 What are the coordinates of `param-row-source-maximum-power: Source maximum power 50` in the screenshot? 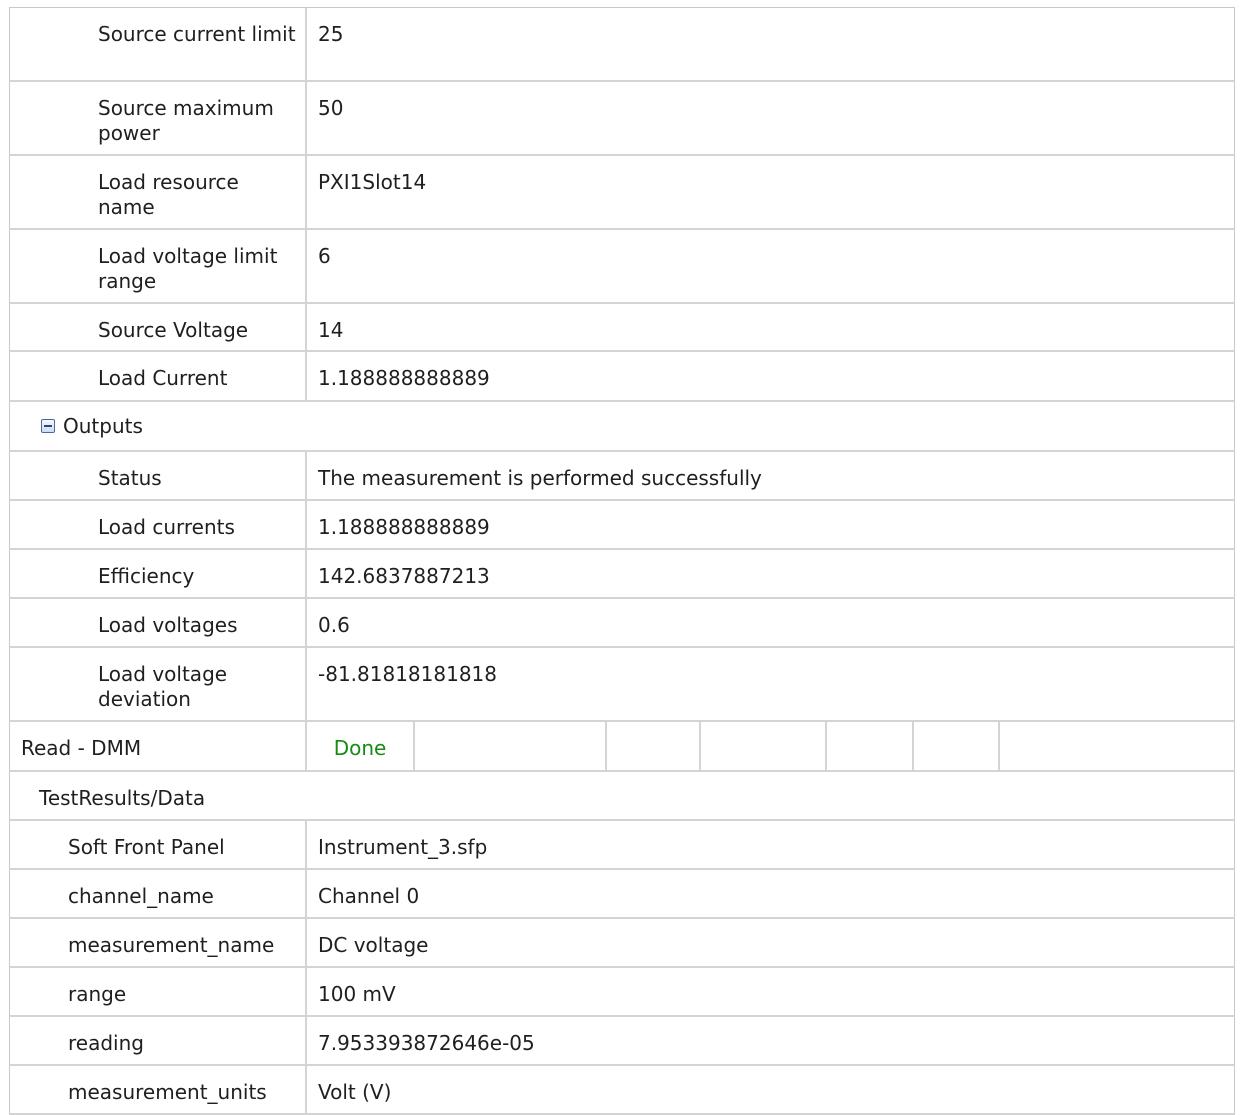 It's located at (622, 119).